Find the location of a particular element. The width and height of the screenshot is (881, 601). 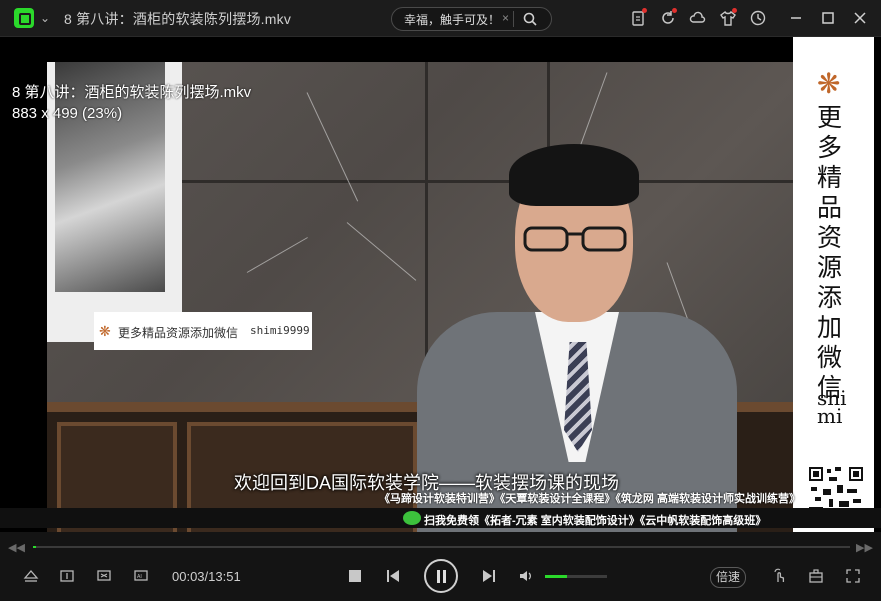

control-bar: AI 00:03/13:51 倍速 is located at coordinates (440, 578).